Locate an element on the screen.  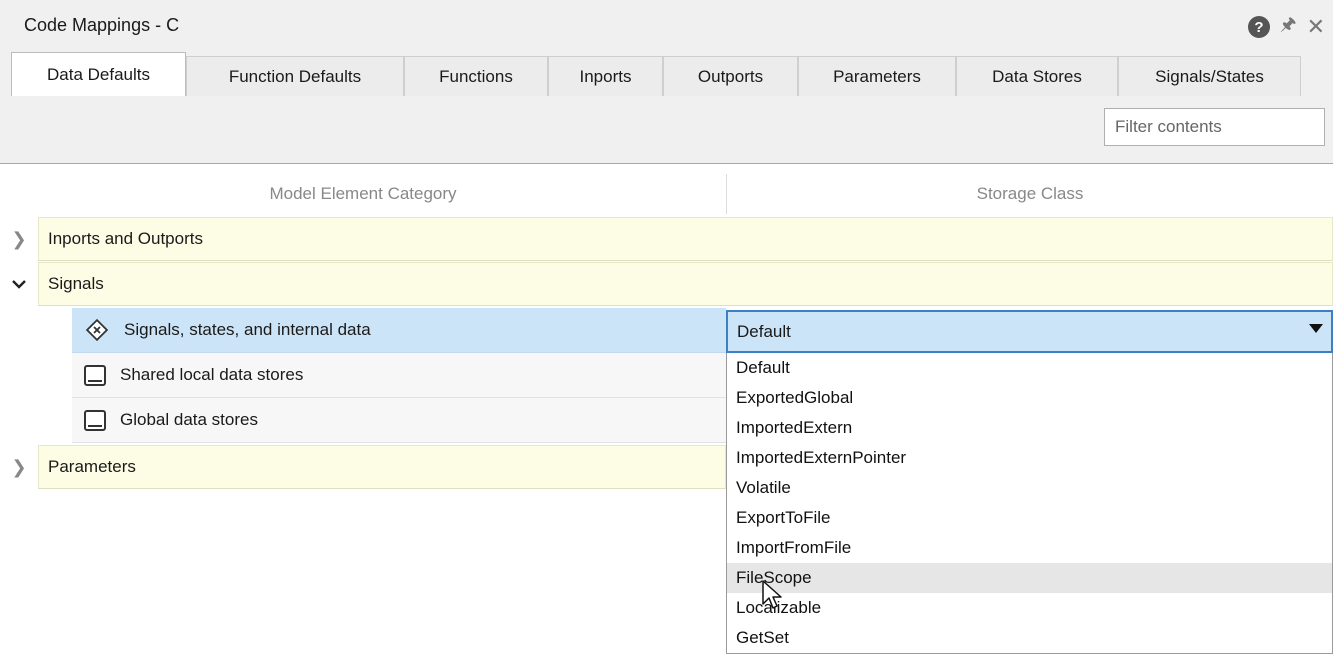
tab-label: Signals/States is located at coordinates (1209, 76).